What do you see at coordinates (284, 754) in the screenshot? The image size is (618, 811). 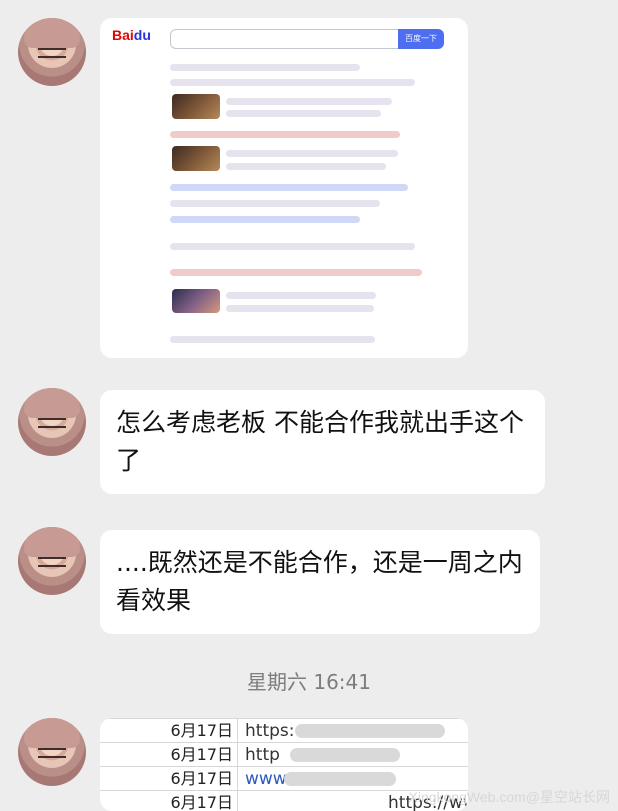 I see `table-row: 6月17日 http` at bounding box center [284, 754].